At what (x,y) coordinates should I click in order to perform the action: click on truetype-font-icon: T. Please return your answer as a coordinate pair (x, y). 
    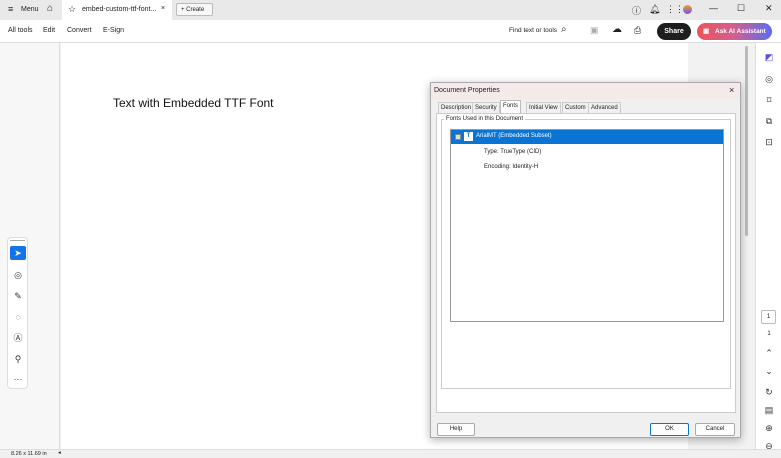
    Looking at the image, I should click on (468, 136).